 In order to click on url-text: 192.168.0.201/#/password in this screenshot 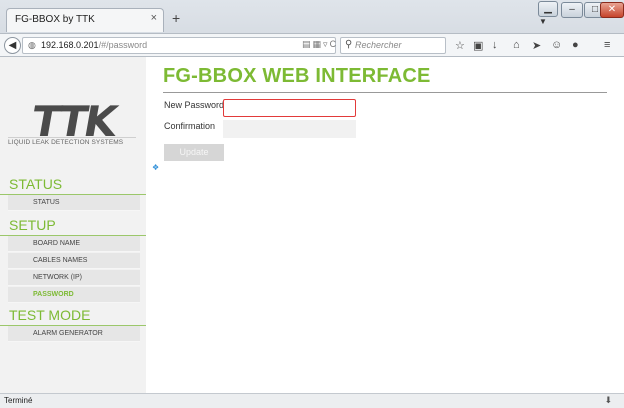, I will do `click(94, 45)`.